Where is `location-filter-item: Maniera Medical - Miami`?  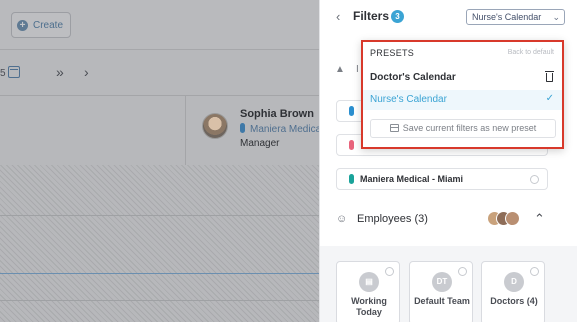 location-filter-item: Maniera Medical - Miami is located at coordinates (442, 179).